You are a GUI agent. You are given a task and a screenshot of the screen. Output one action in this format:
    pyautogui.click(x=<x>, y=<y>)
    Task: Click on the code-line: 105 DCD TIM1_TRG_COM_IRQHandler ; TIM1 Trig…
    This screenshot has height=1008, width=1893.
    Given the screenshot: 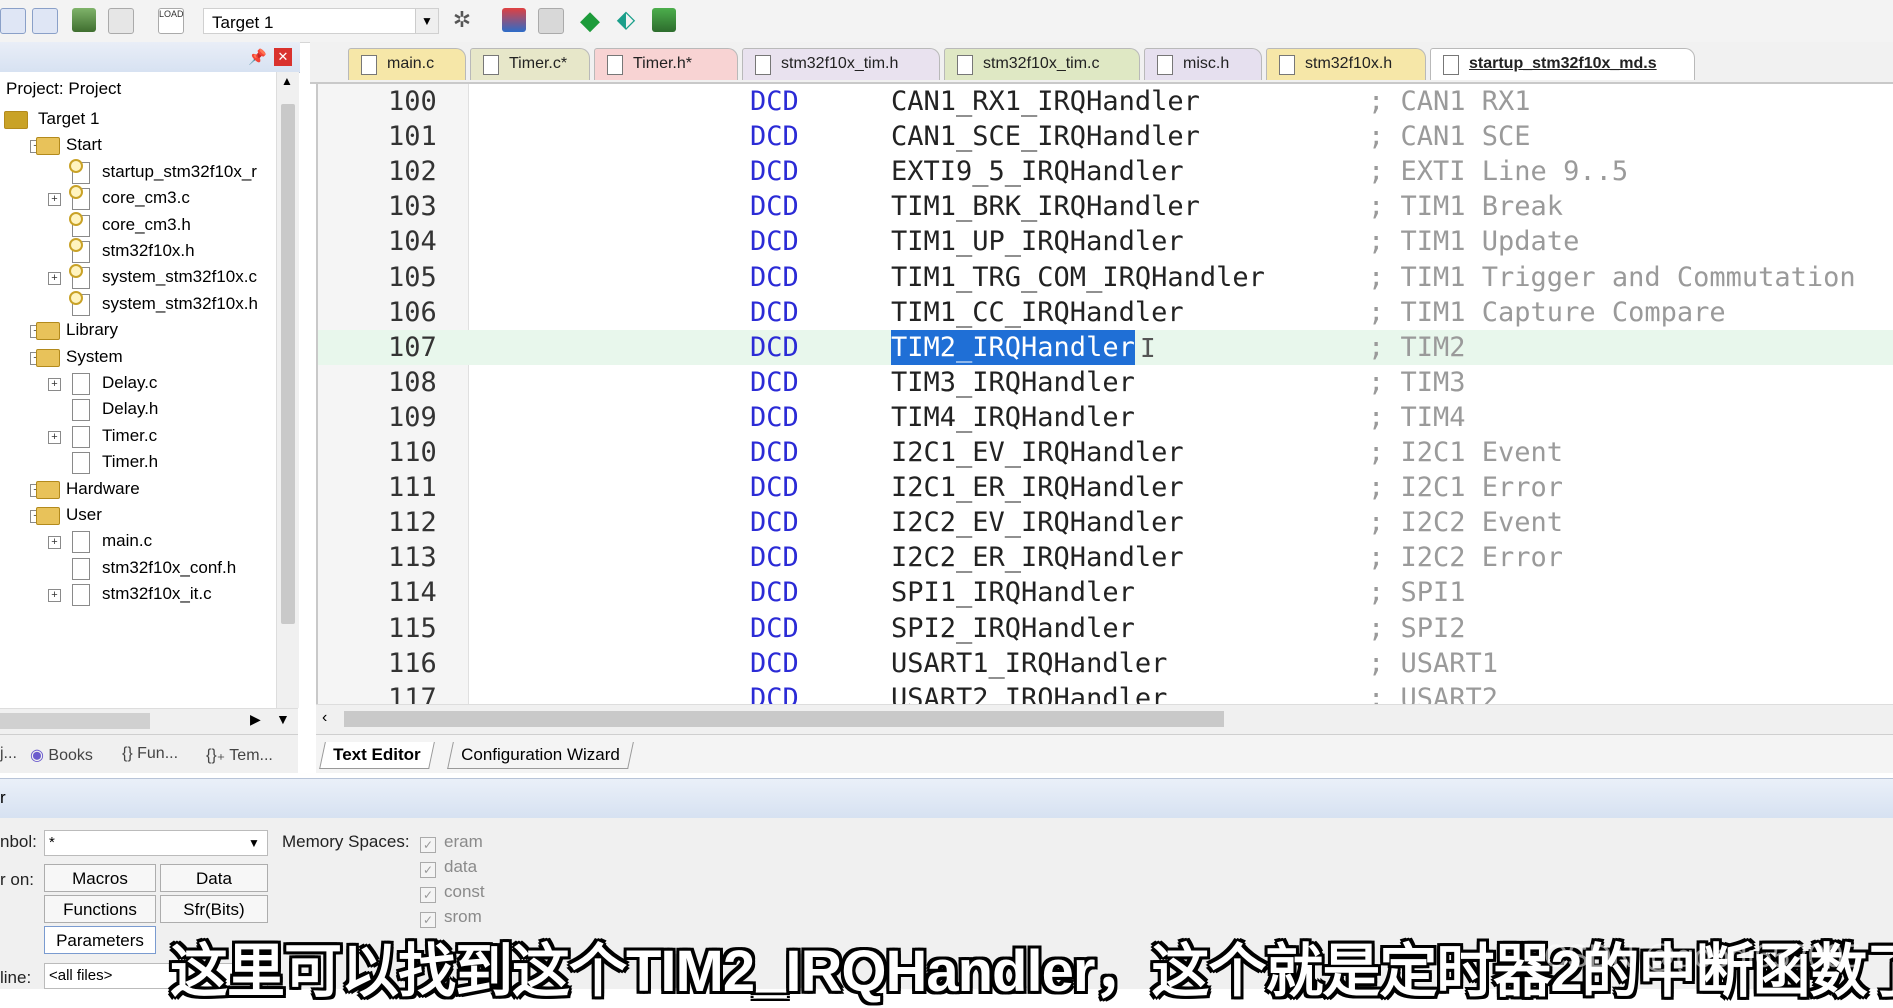 What is the action you would take?
    pyautogui.click(x=1105, y=277)
    